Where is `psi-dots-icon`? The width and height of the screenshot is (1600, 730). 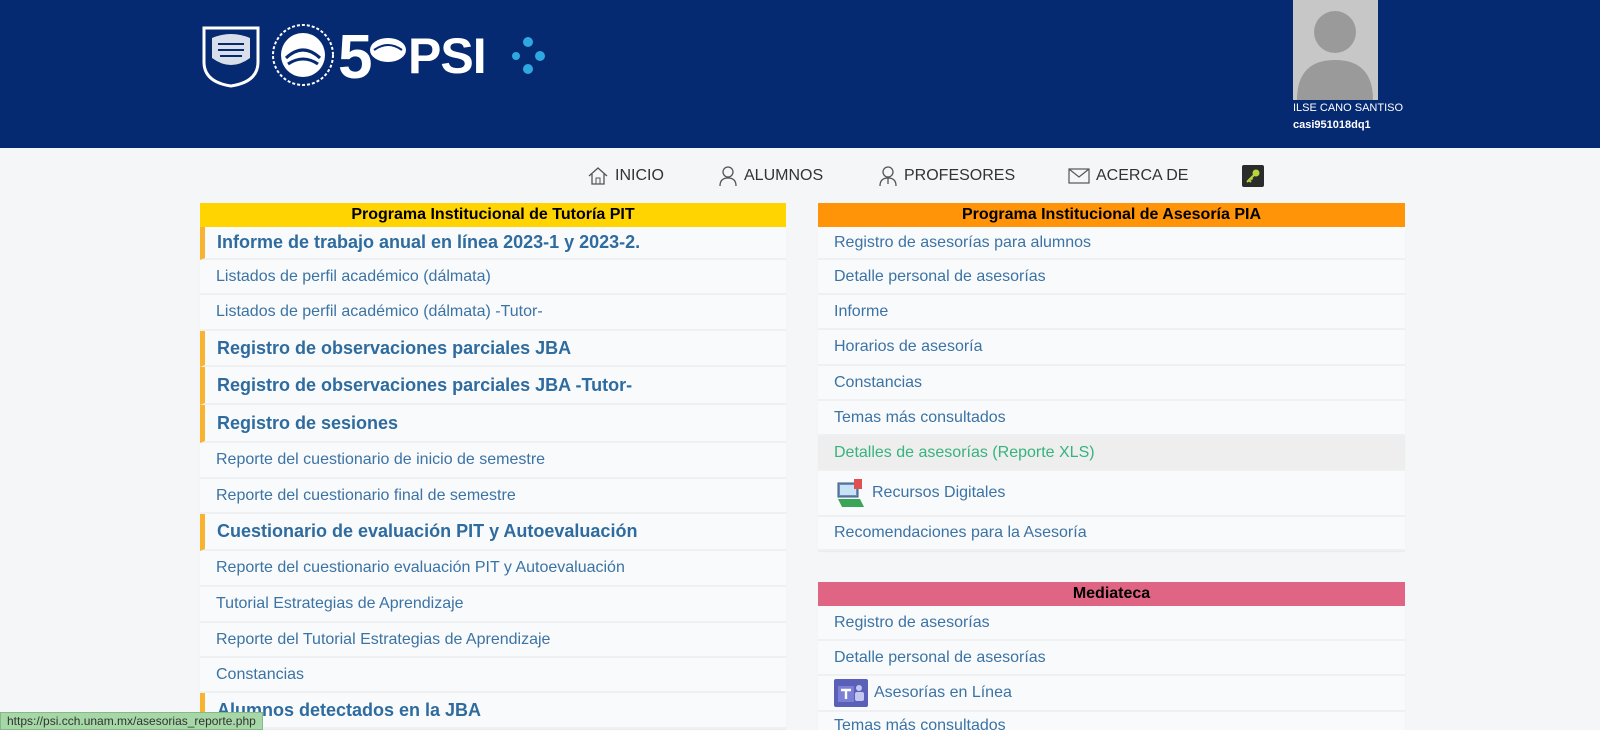
psi-dots-icon is located at coordinates (528, 55).